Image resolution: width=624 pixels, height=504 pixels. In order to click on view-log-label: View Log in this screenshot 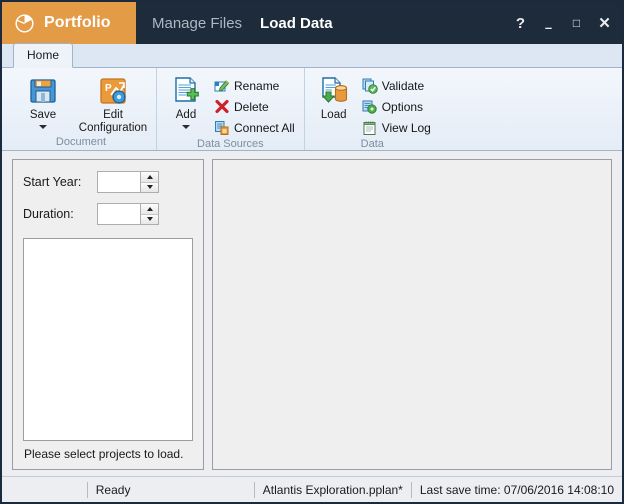, I will do `click(406, 127)`.